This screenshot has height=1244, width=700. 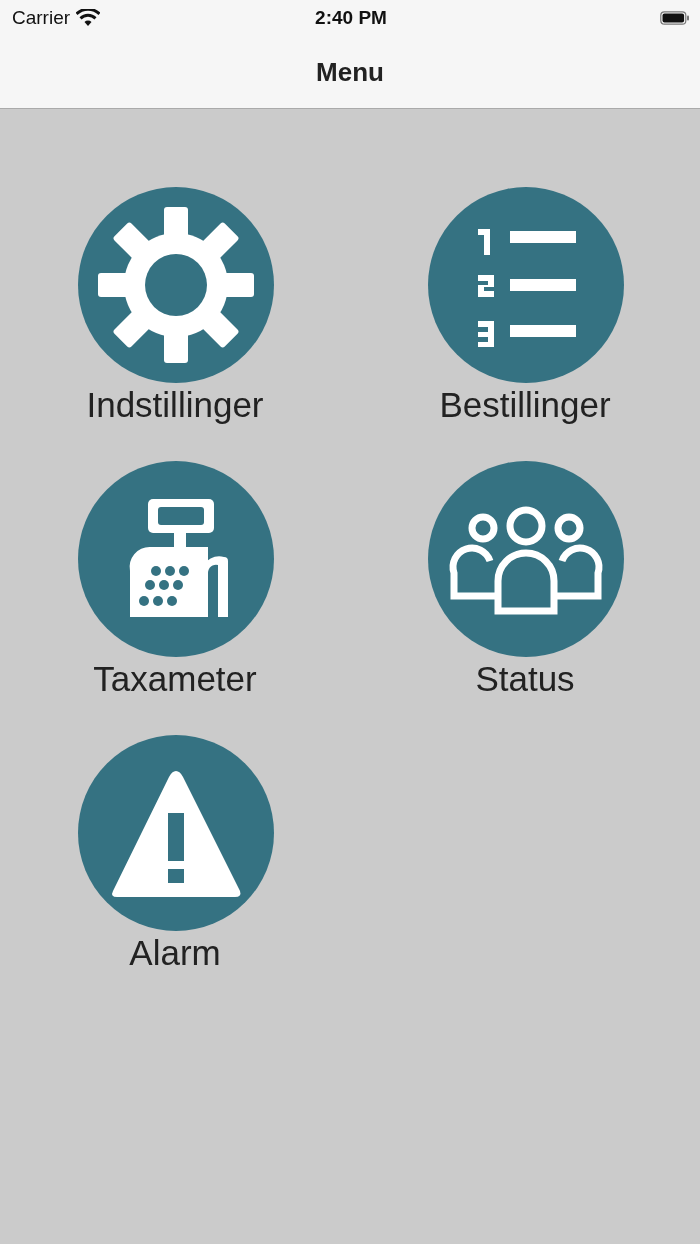 I want to click on menu-label: Taxameter, so click(x=175, y=679).